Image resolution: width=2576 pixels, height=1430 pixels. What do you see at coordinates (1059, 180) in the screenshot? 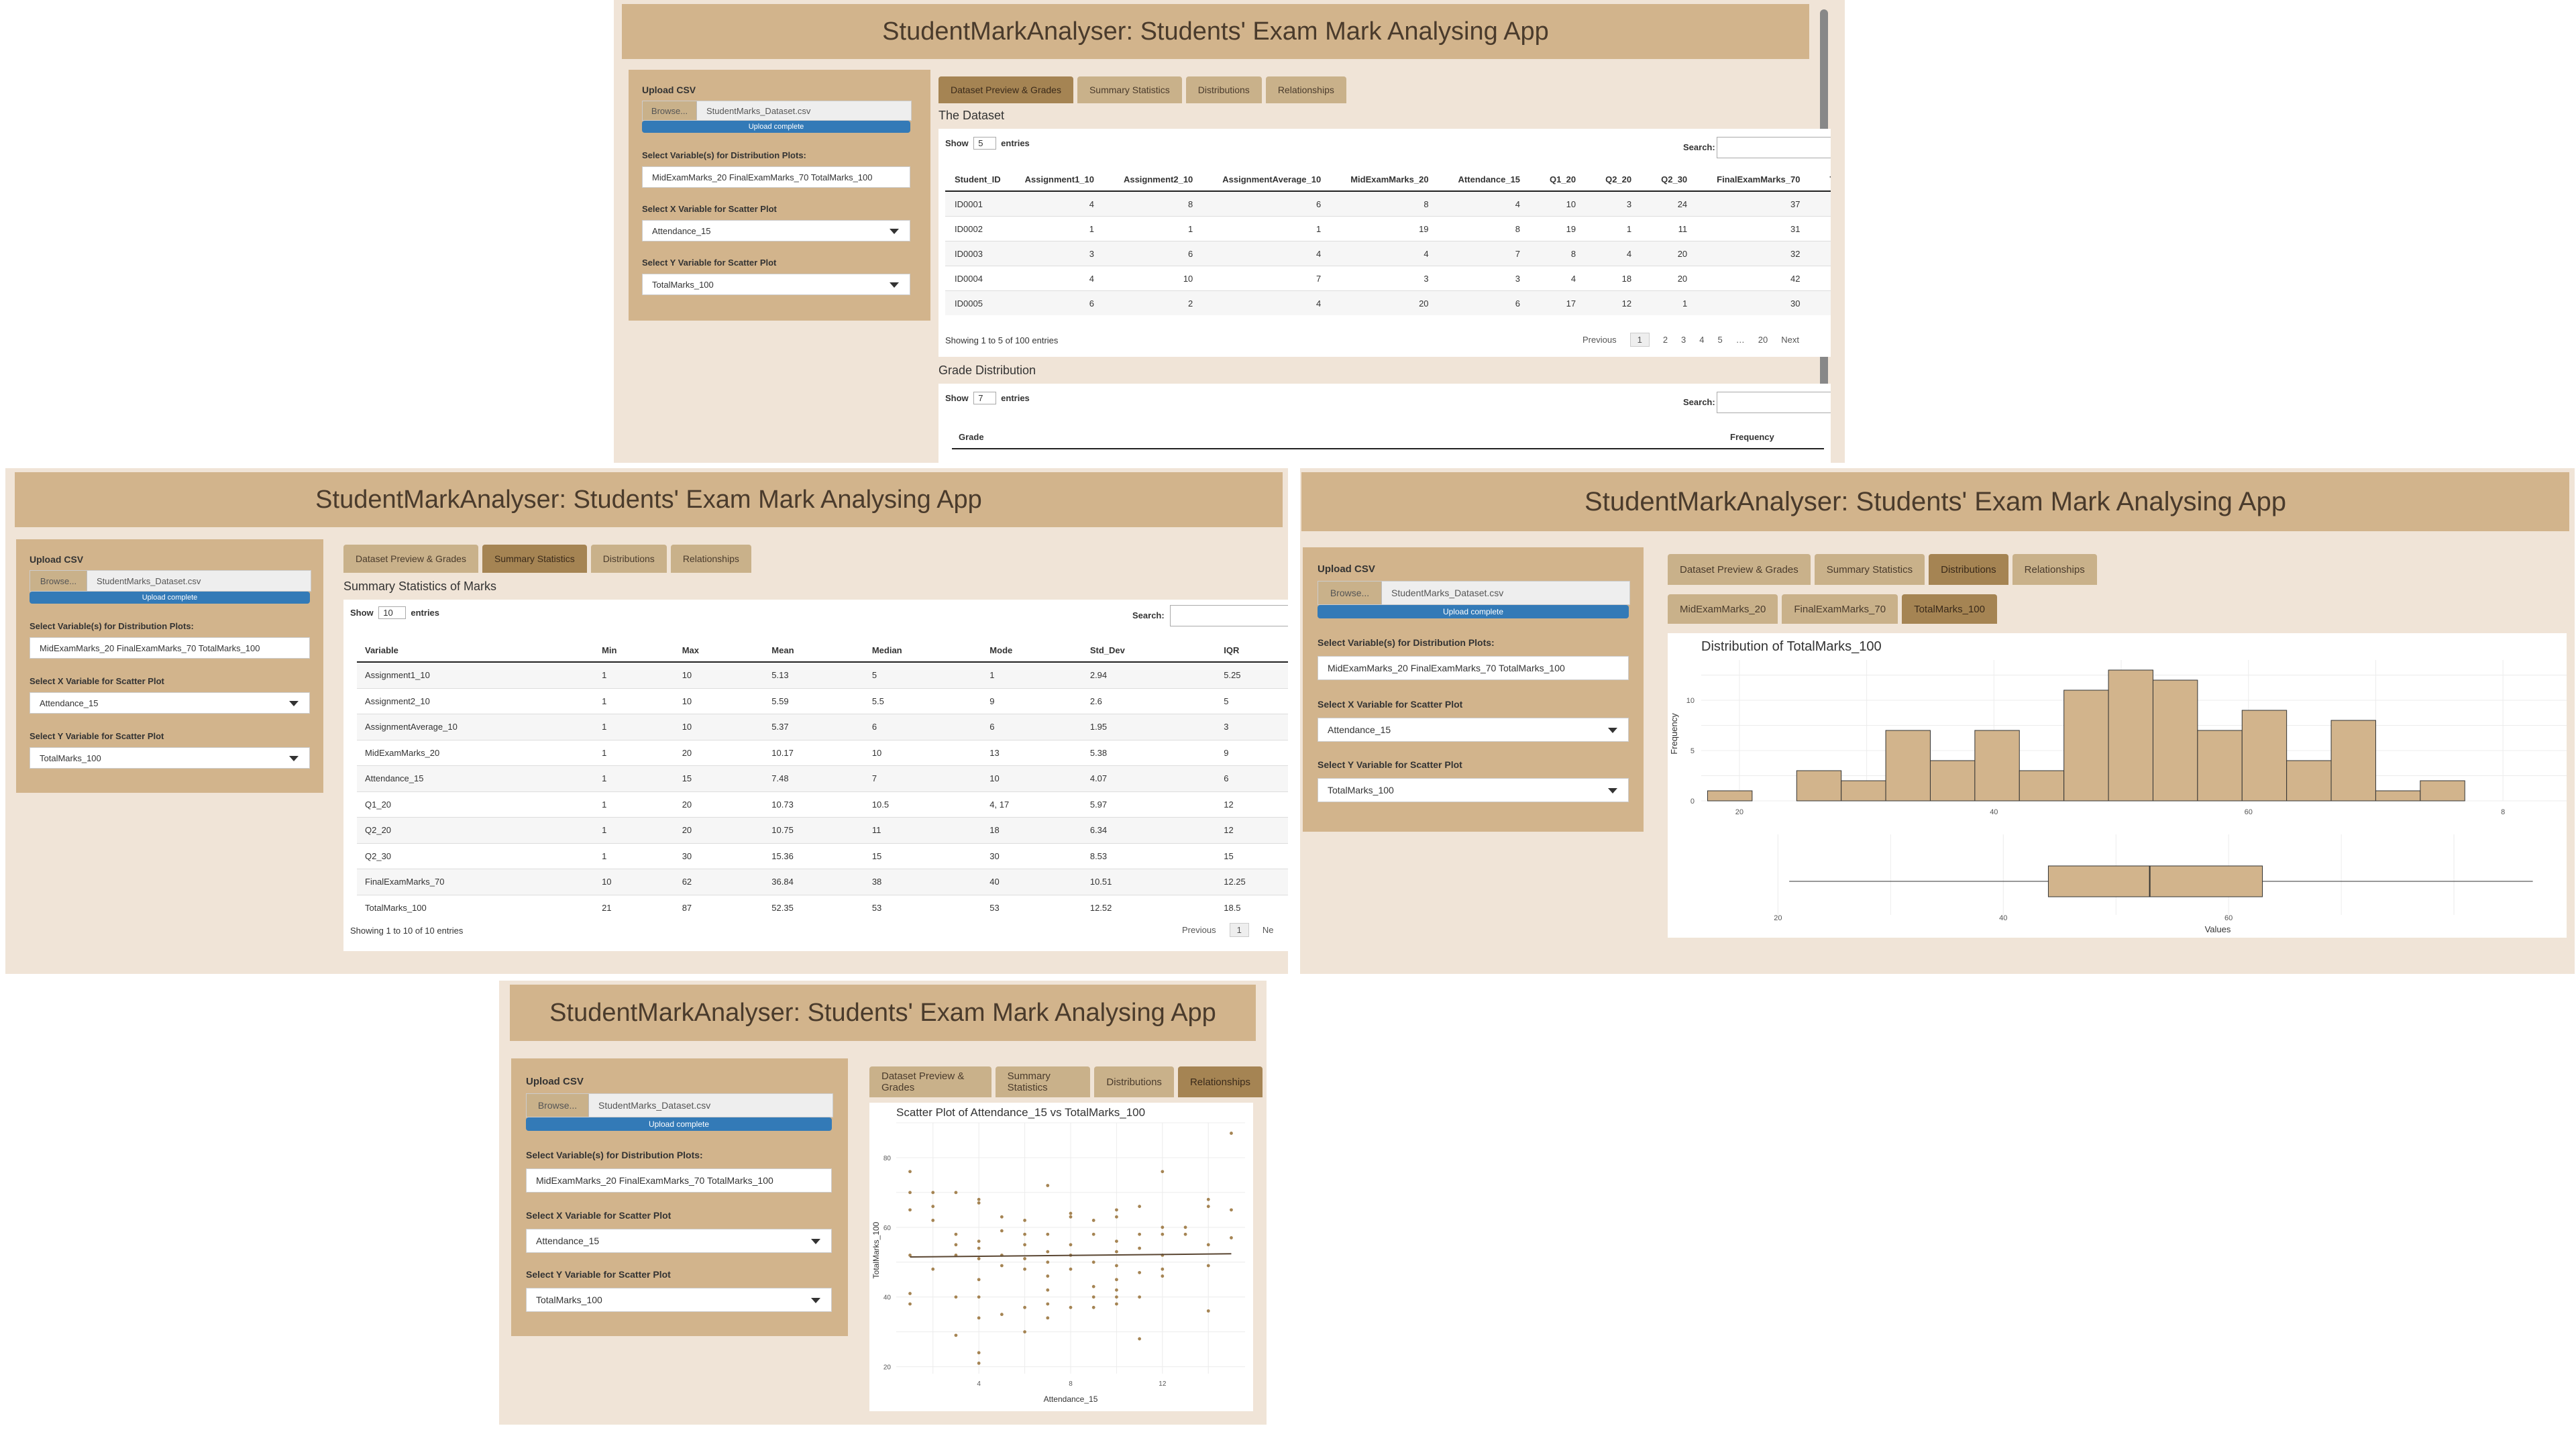
I see `column-header: Assignment1_10` at bounding box center [1059, 180].